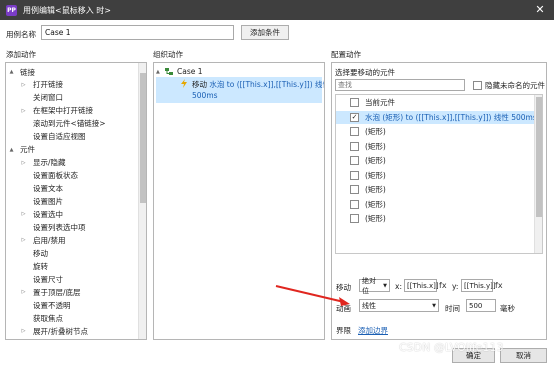 Image resolution: width=554 pixels, height=366 pixels. I want to click on tree-item-label: 在框架中打开链接, so click(63, 111).